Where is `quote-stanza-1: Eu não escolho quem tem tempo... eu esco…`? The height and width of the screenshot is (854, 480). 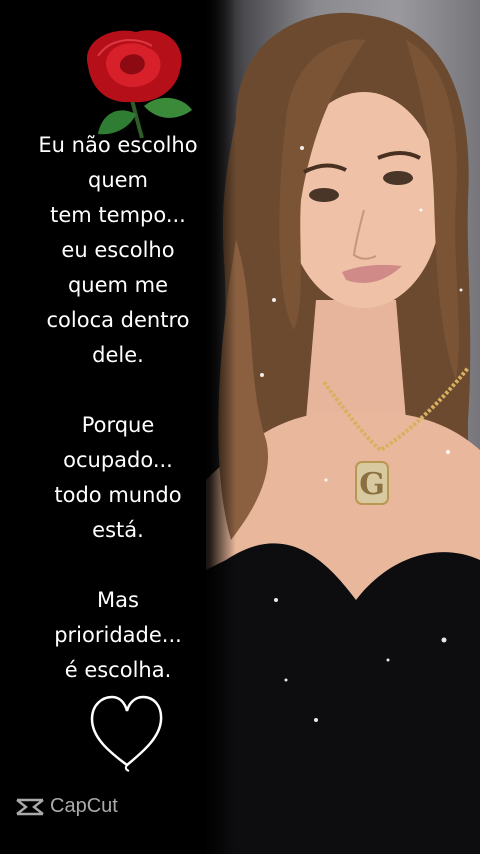
quote-stanza-1: Eu não escolho quem tem tempo... eu esco… is located at coordinates (118, 250).